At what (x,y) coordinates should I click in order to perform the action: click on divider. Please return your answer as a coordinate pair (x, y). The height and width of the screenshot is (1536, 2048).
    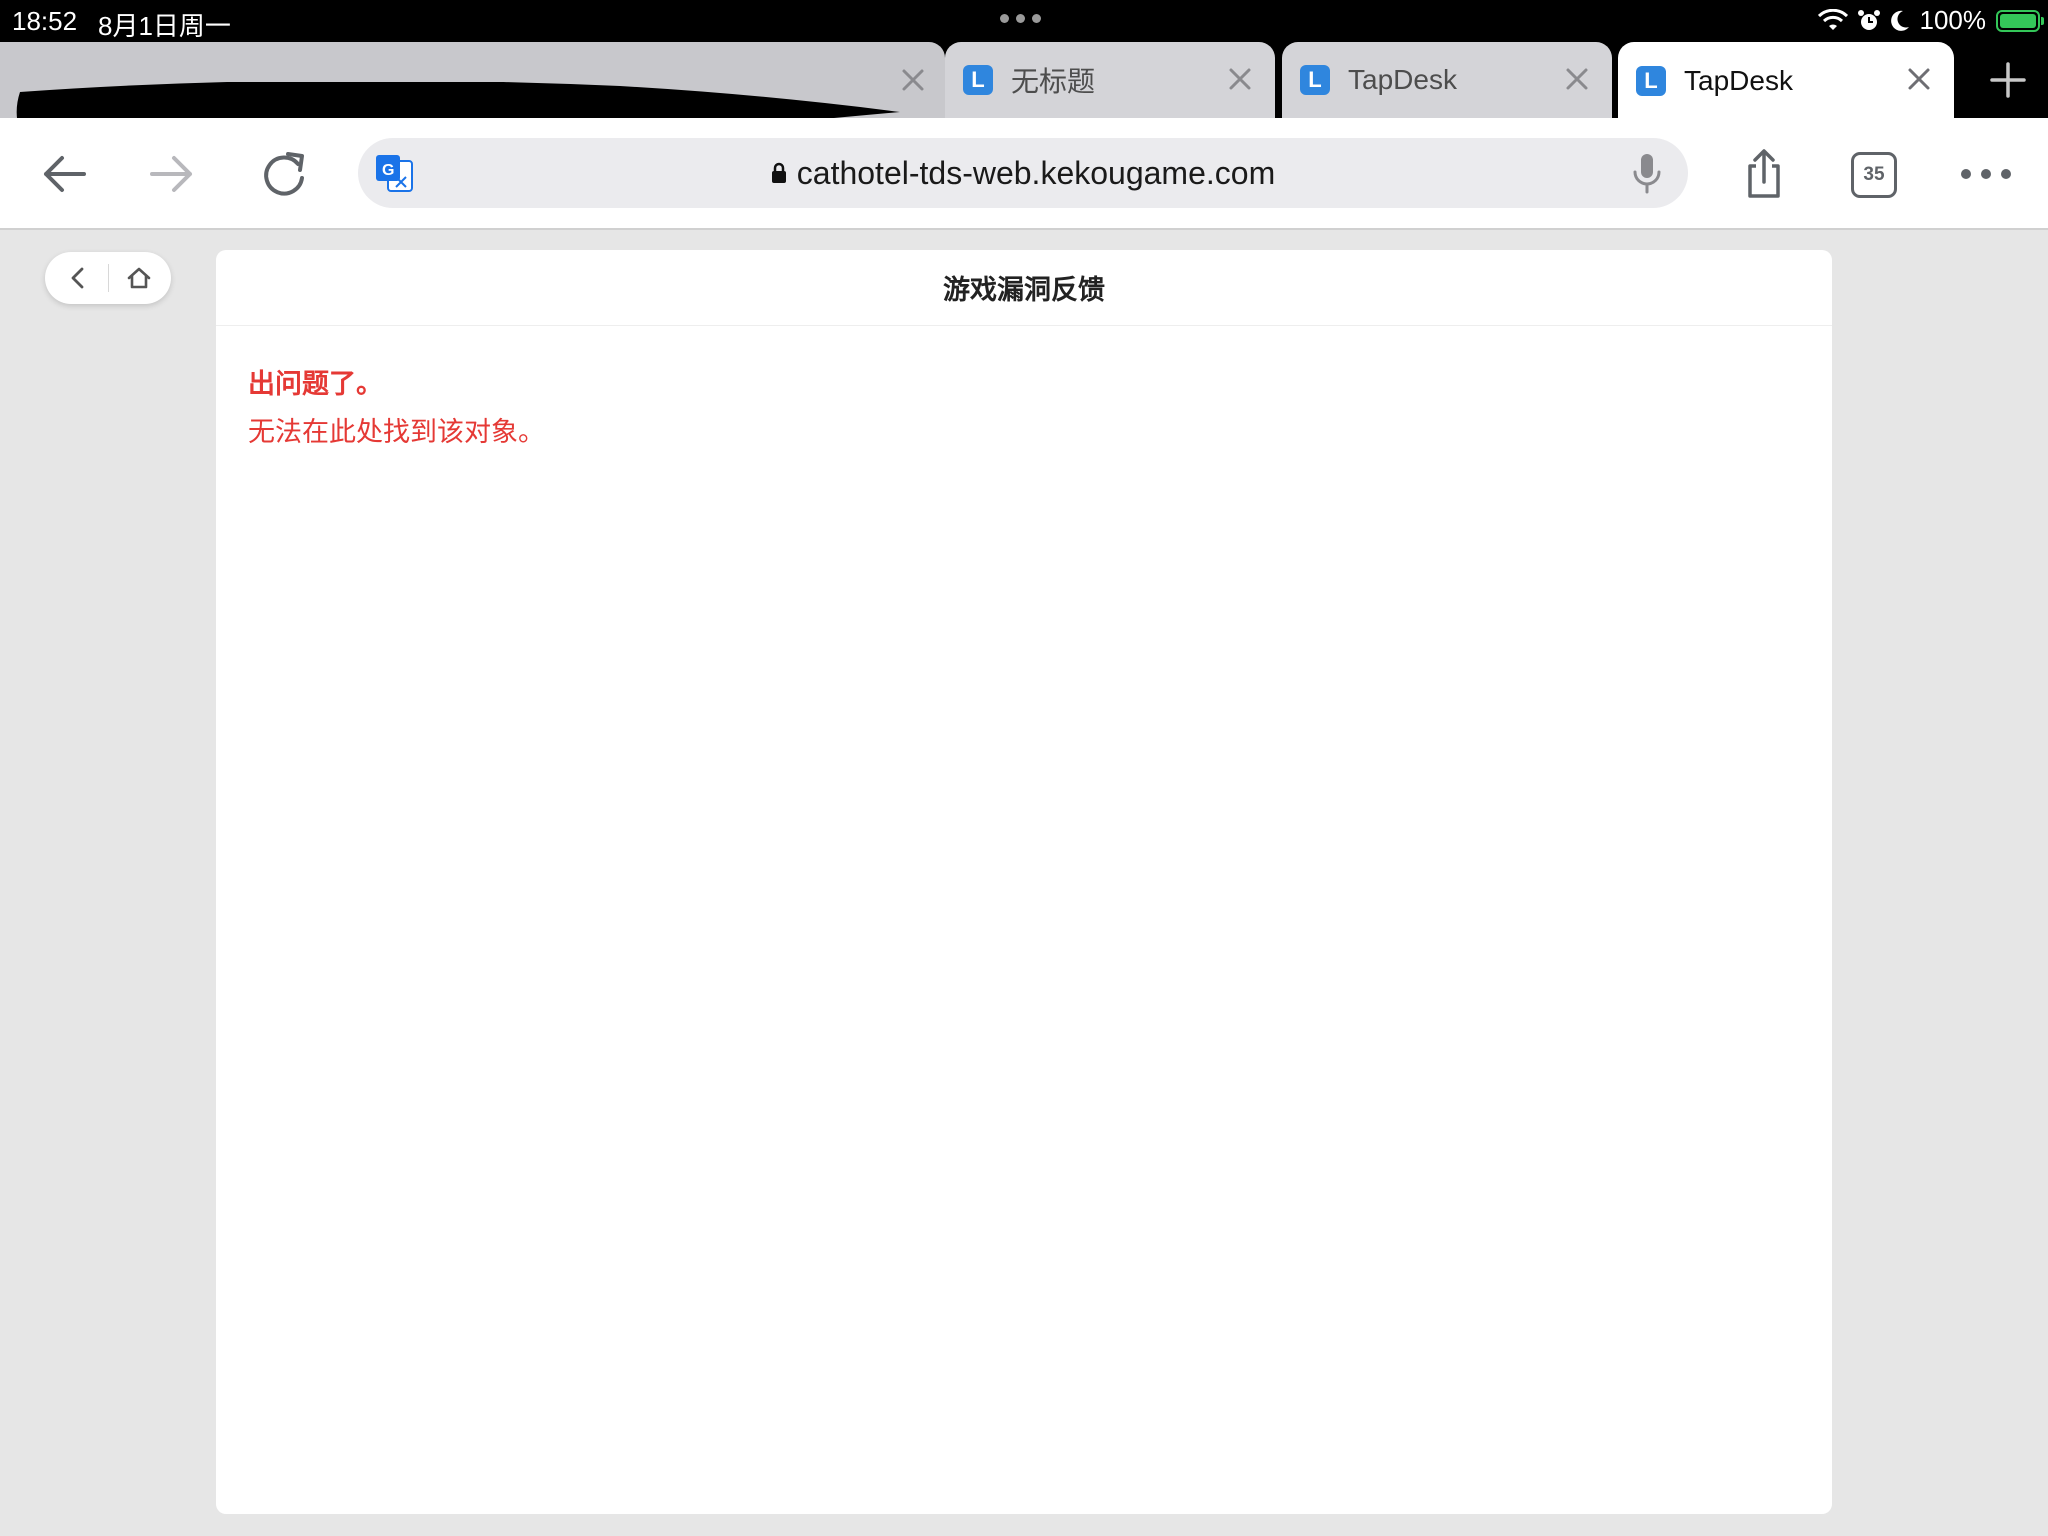
    Looking at the image, I should click on (108, 278).